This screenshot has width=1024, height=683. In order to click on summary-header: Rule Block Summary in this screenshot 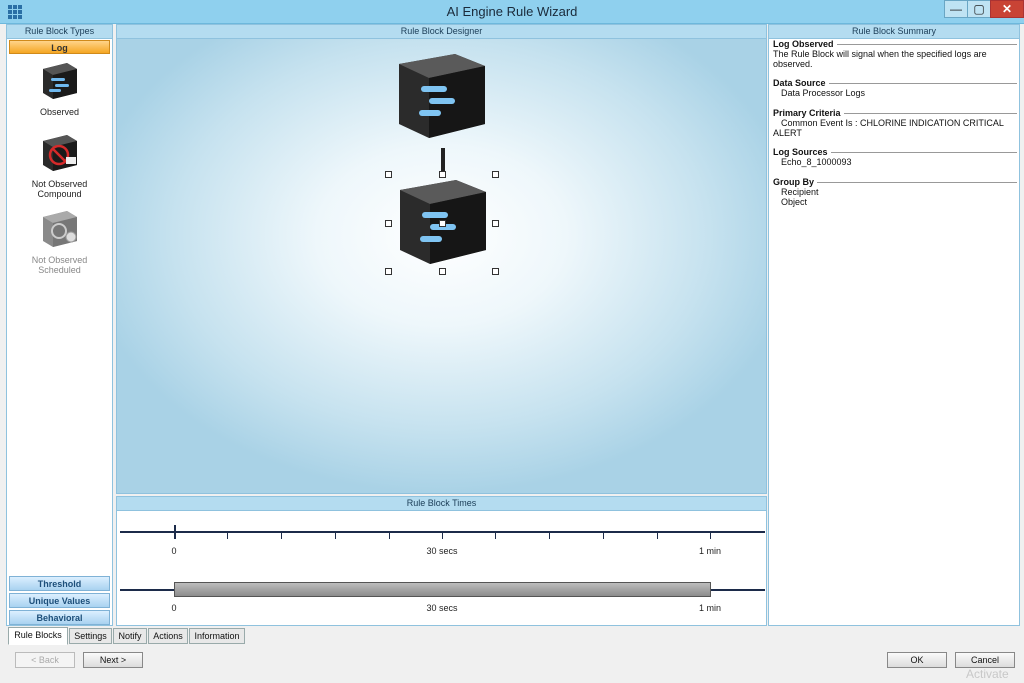, I will do `click(894, 32)`.